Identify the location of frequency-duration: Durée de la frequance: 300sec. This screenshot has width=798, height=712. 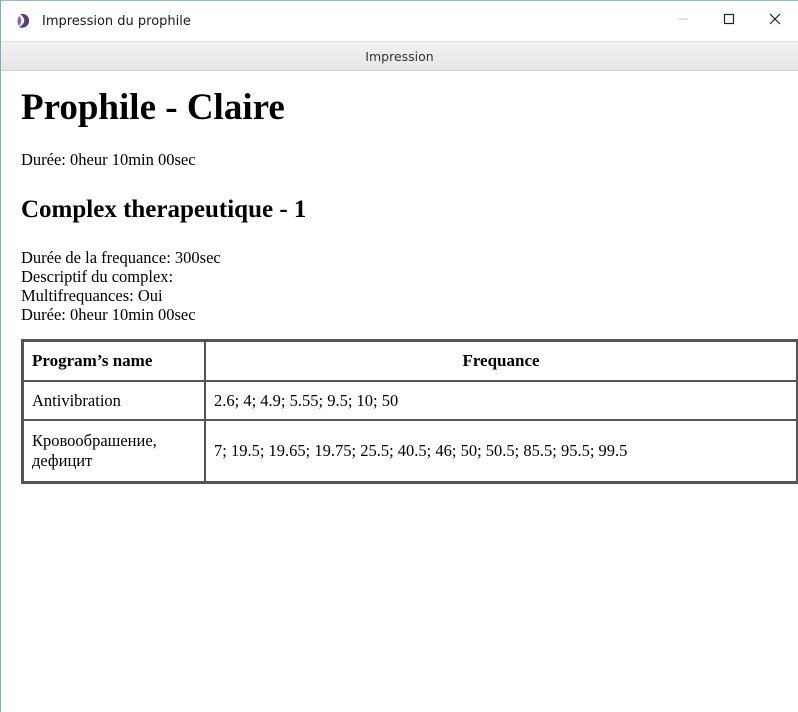
(121, 257).